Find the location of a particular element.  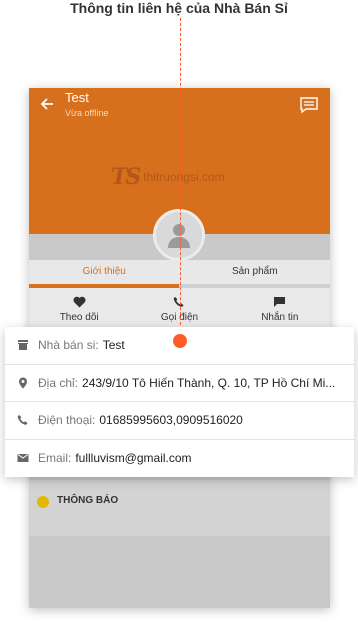

watermark-logo: TS thitruongsi.com is located at coordinates (168, 177).